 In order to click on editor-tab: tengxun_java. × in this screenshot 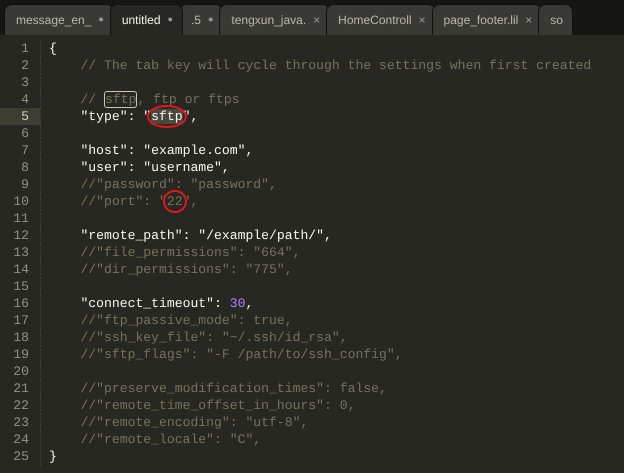, I will do `click(274, 19)`.